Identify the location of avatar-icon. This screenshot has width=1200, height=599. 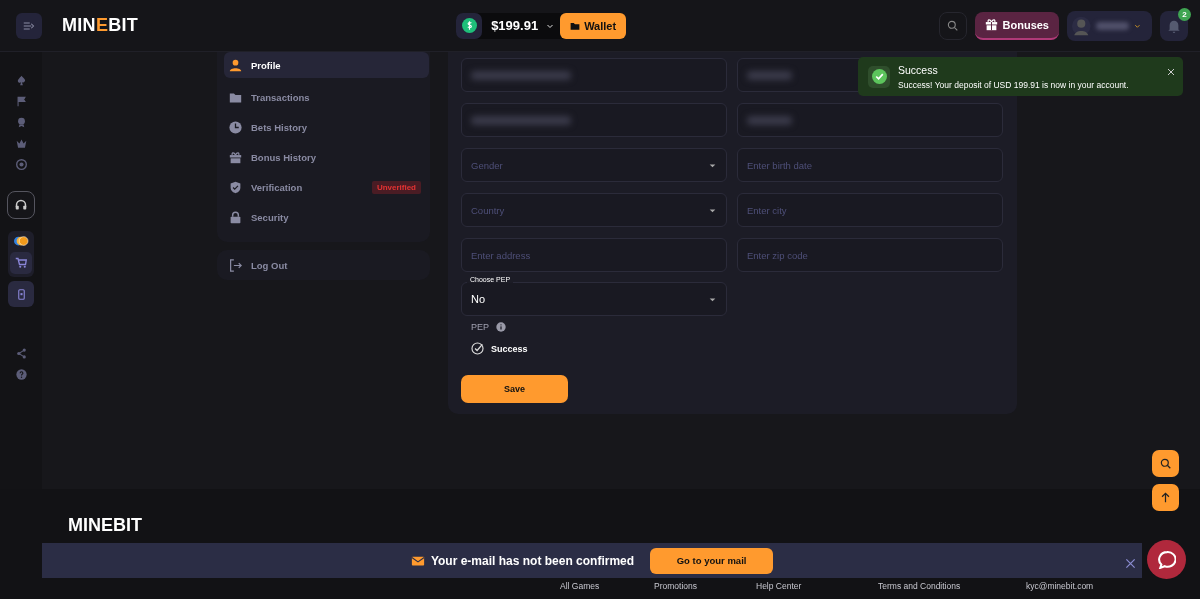
(1081, 25).